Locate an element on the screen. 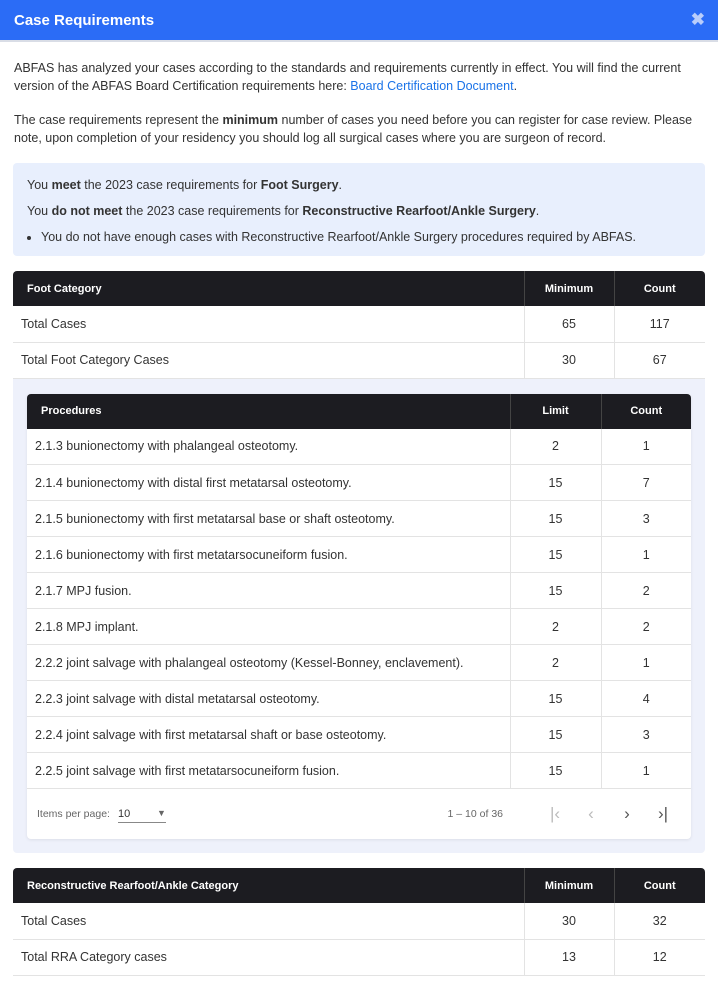 The height and width of the screenshot is (995, 718). table-row: Total Cases 65 117 is located at coordinates (359, 324).